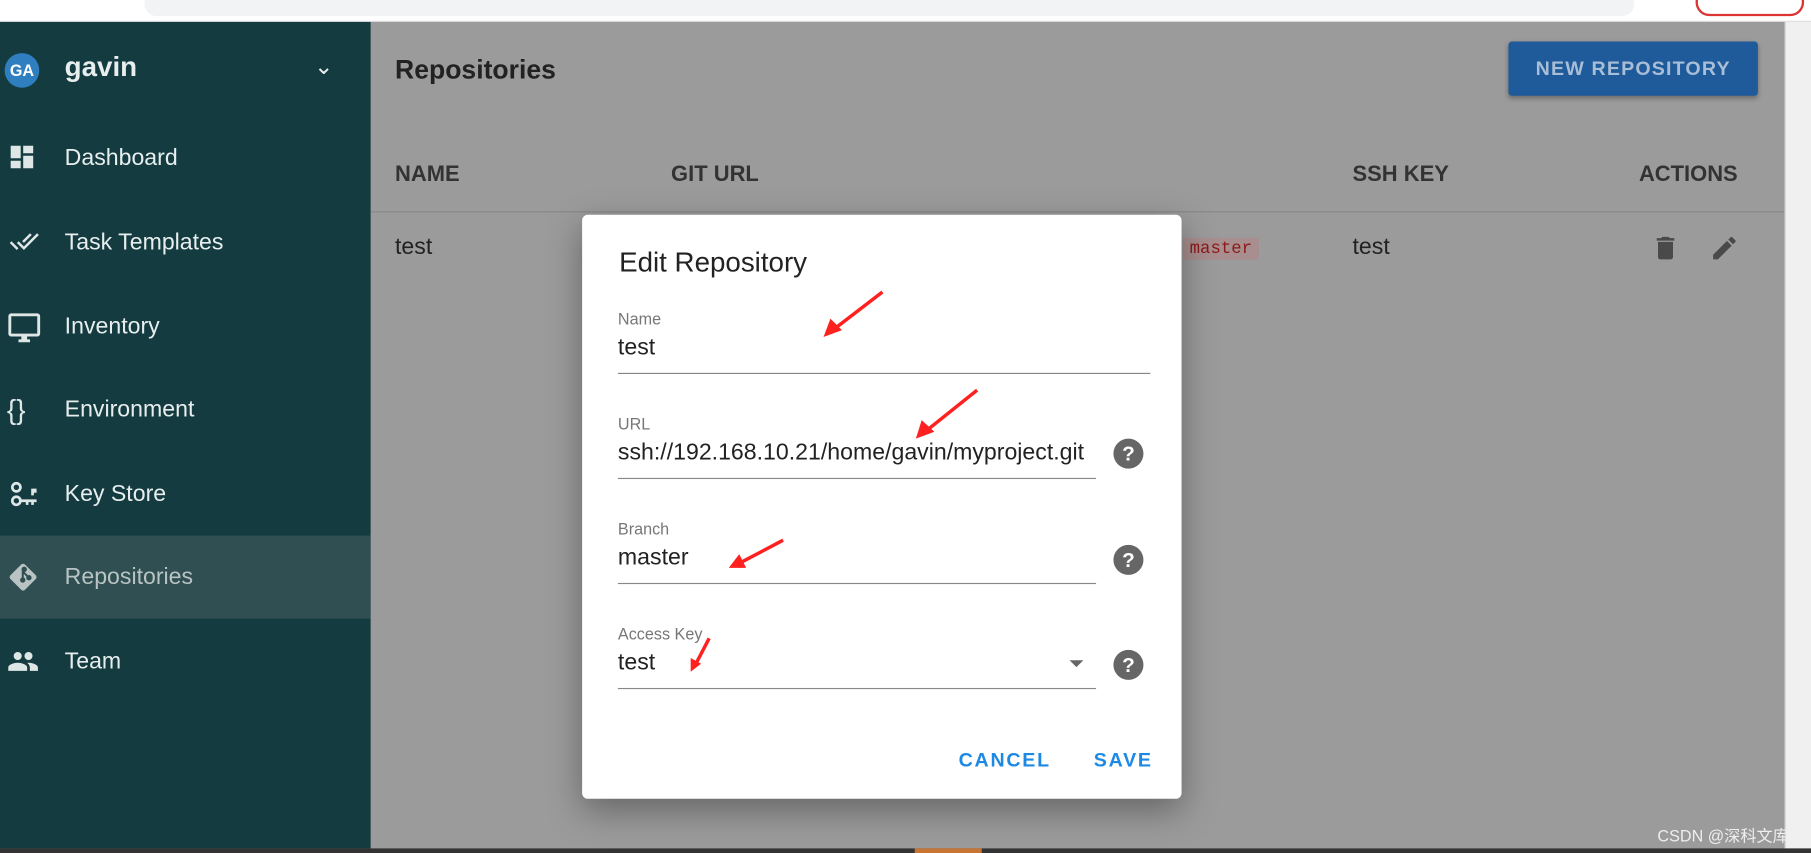 This screenshot has width=1811, height=853. I want to click on cell-ssh-key: test, so click(1371, 247).